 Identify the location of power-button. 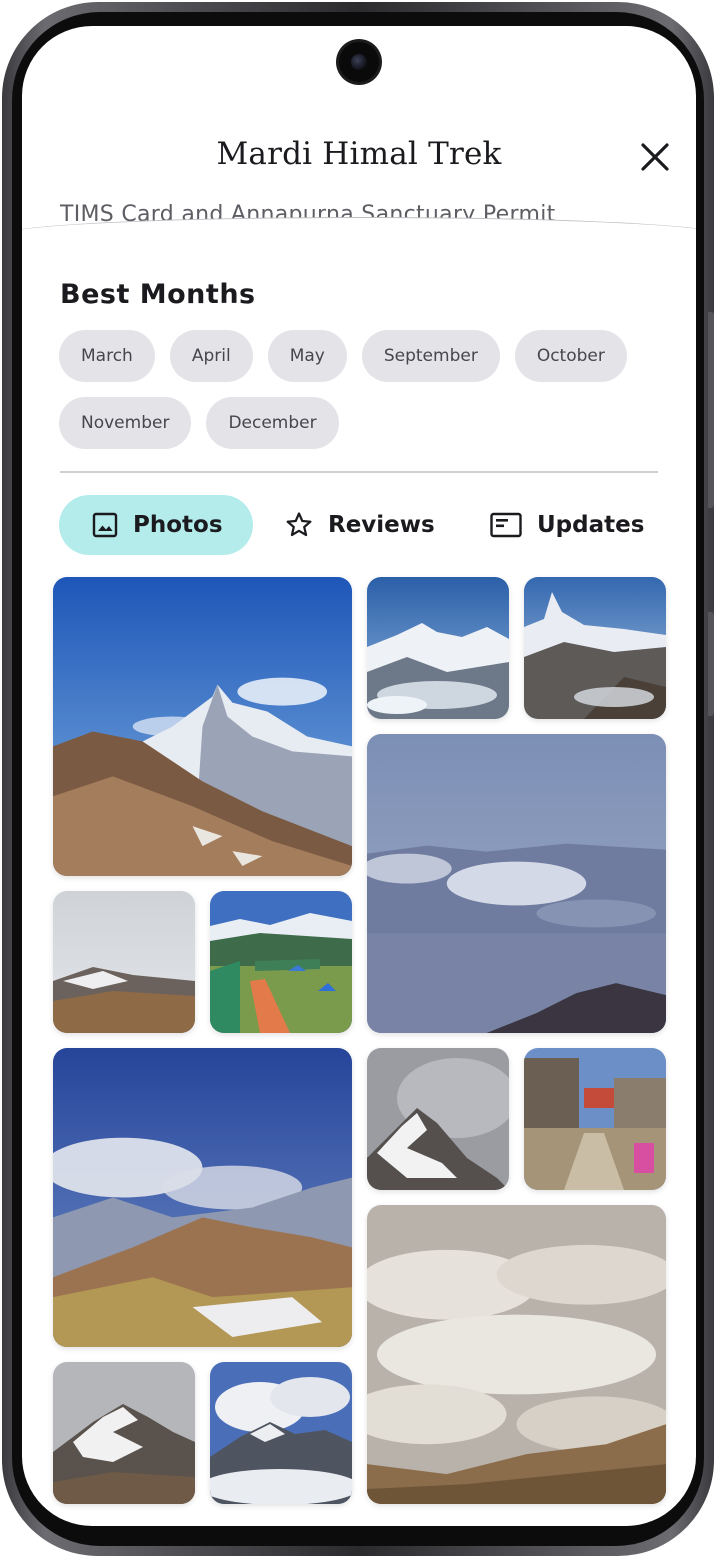
(711, 664).